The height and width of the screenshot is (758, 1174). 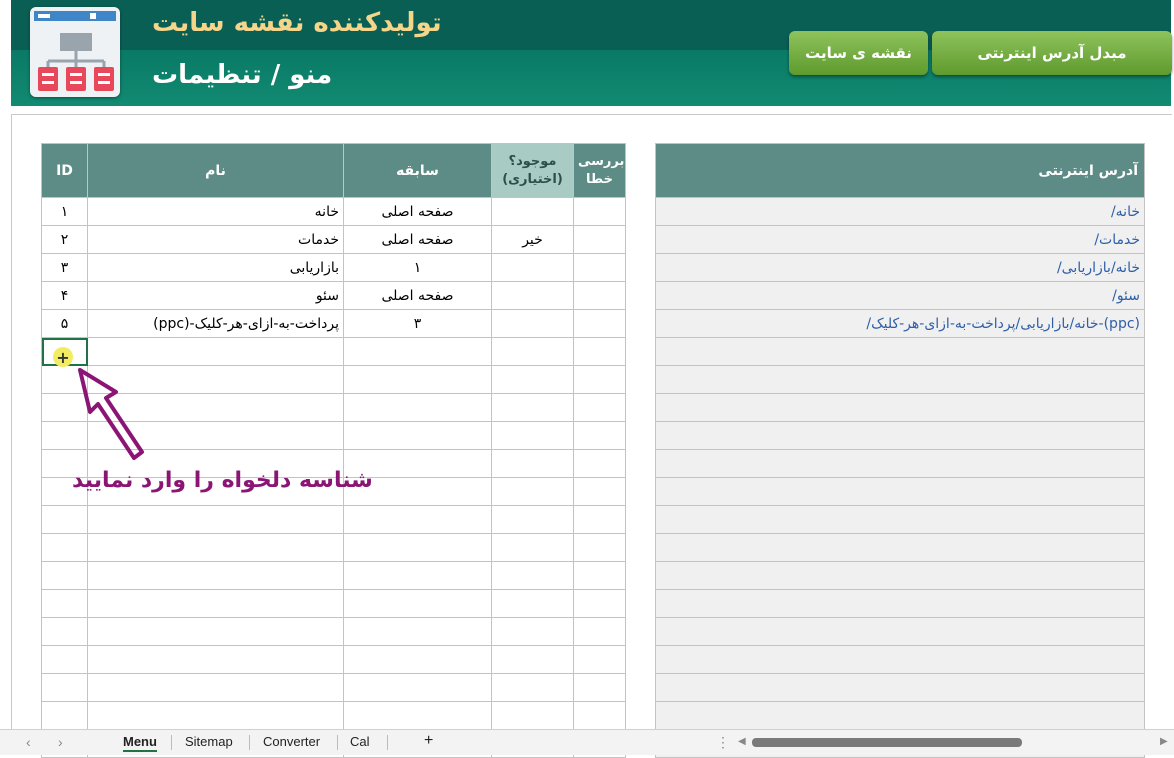 What do you see at coordinates (215, 211) in the screenshot?
I see `cell-name: خانه` at bounding box center [215, 211].